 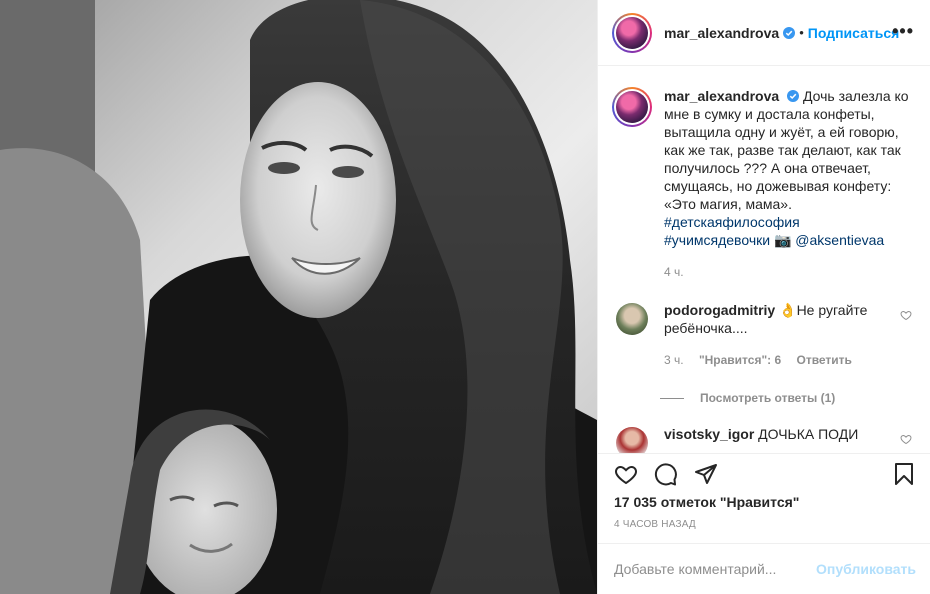 What do you see at coordinates (903, 31) in the screenshot?
I see `more-icon: •••` at bounding box center [903, 31].